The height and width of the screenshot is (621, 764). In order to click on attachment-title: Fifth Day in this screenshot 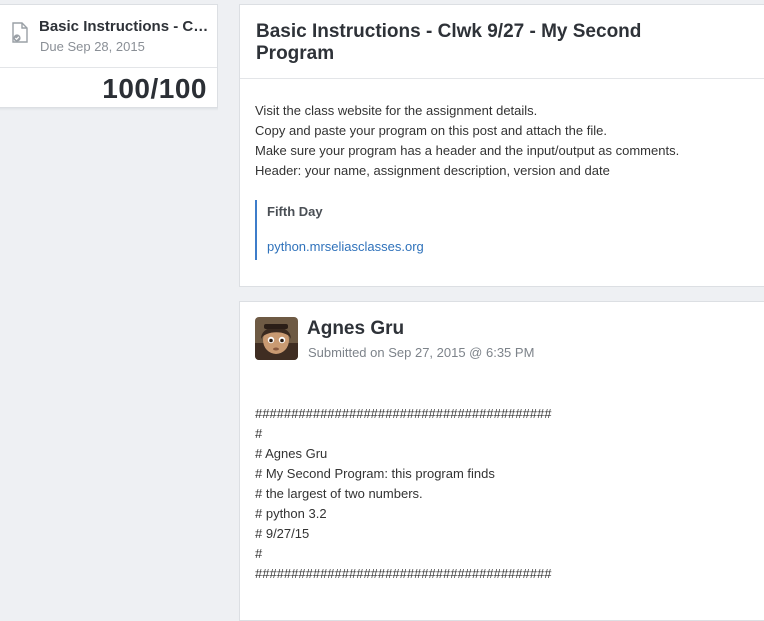, I will do `click(295, 211)`.